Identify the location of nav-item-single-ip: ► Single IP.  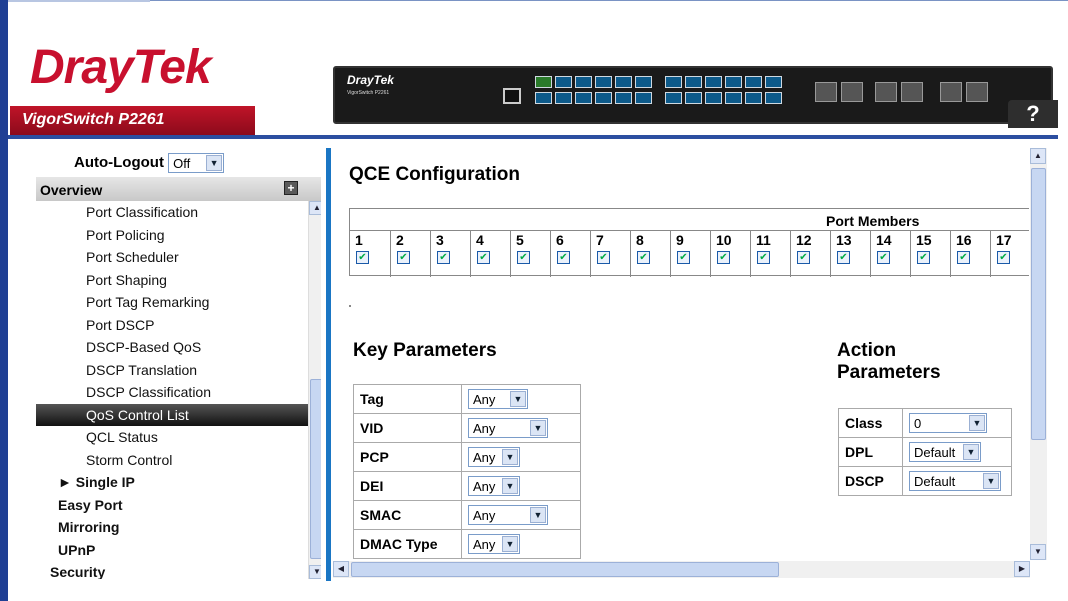
(172, 482).